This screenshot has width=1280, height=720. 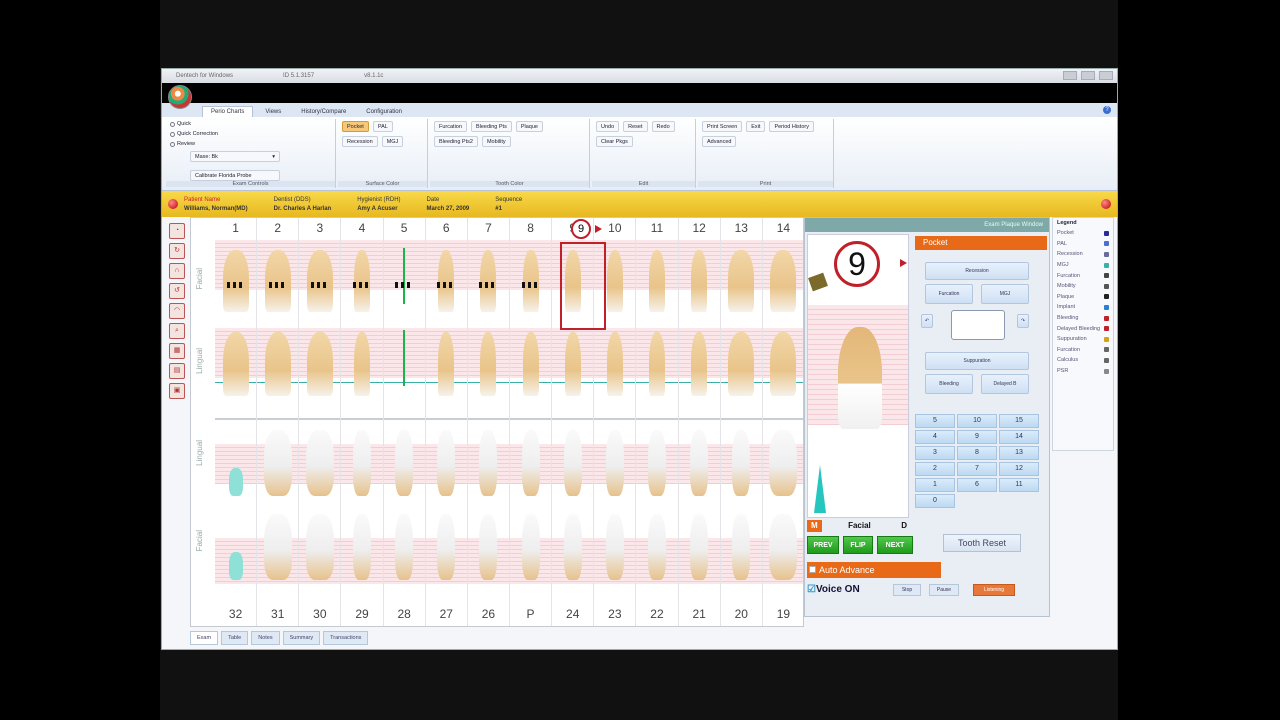 I want to click on voice-stop-button: Stop, so click(x=907, y=590).